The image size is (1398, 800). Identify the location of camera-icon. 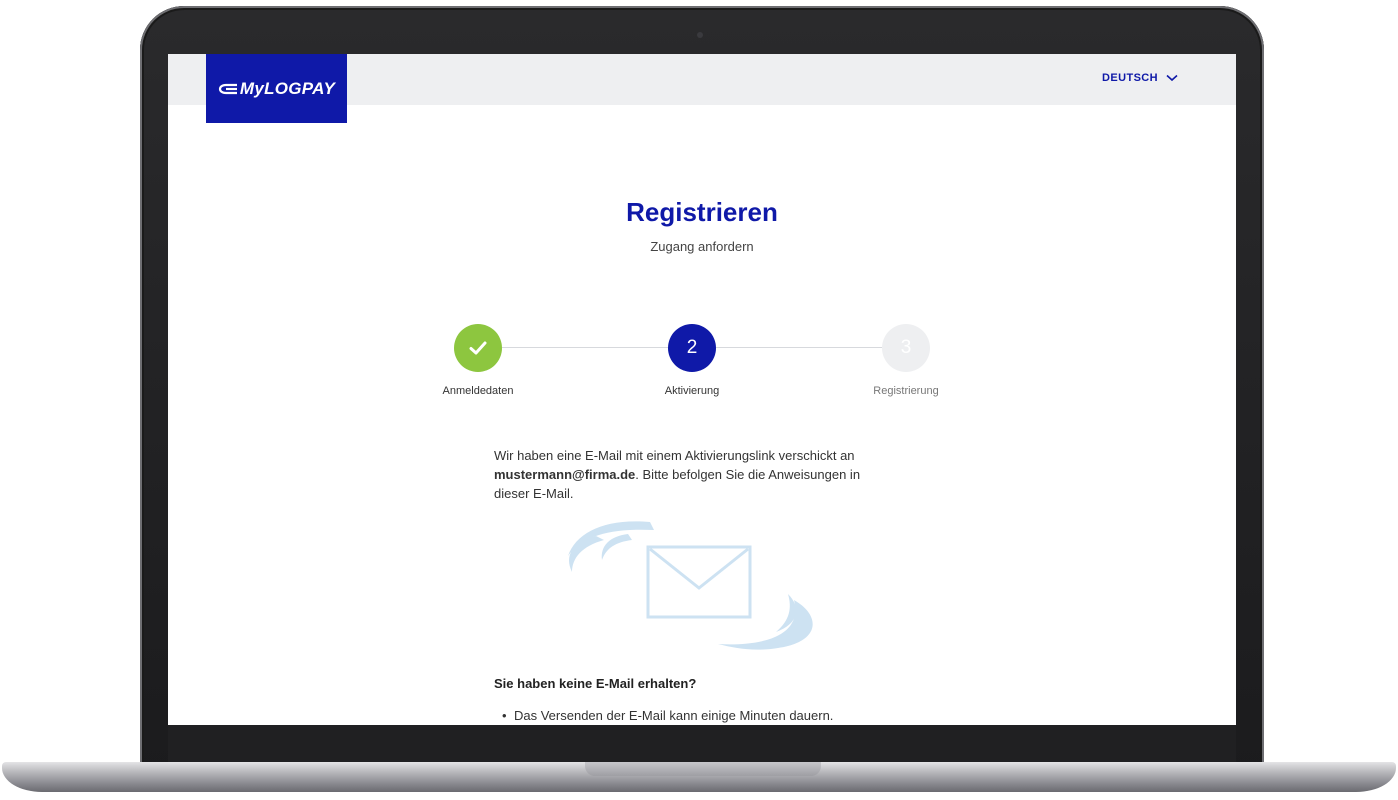
(700, 35).